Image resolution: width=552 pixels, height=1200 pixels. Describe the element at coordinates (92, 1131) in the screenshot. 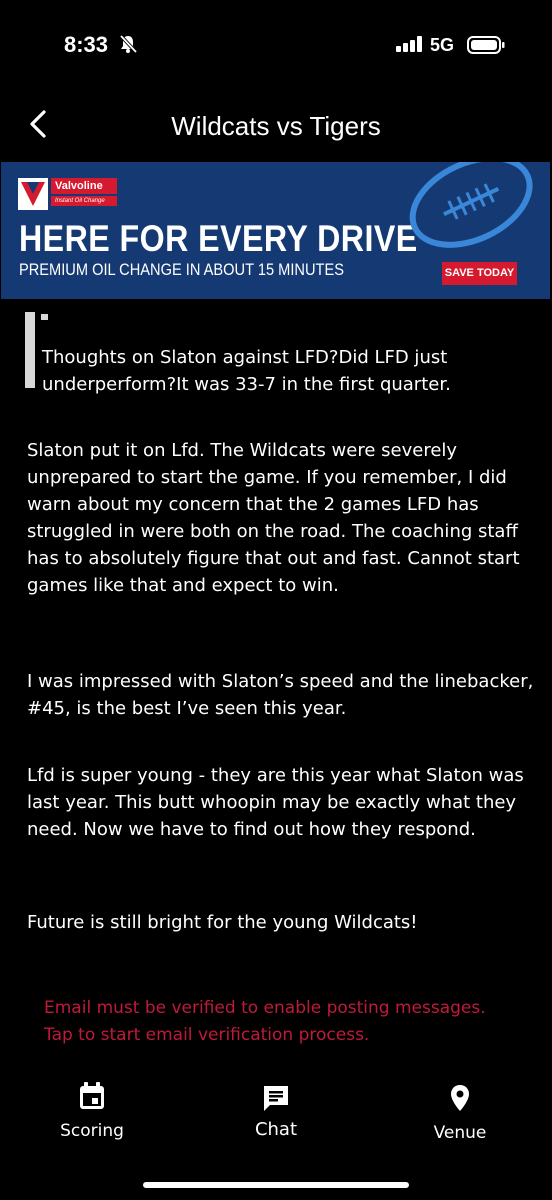

I see `tab-label: Scoring` at that location.